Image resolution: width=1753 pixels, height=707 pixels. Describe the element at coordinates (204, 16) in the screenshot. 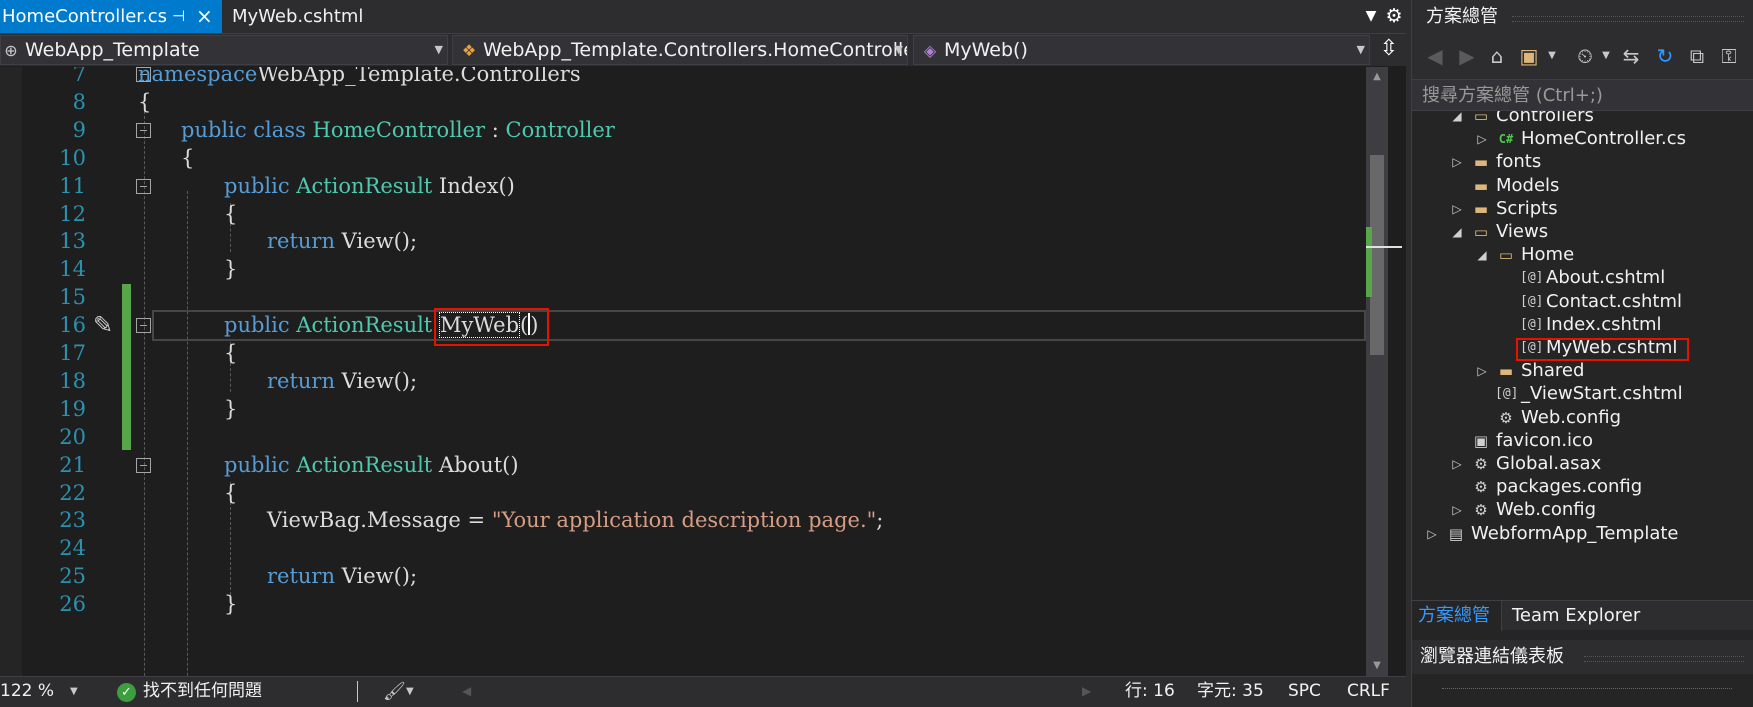

I see `close-icon: ×` at that location.